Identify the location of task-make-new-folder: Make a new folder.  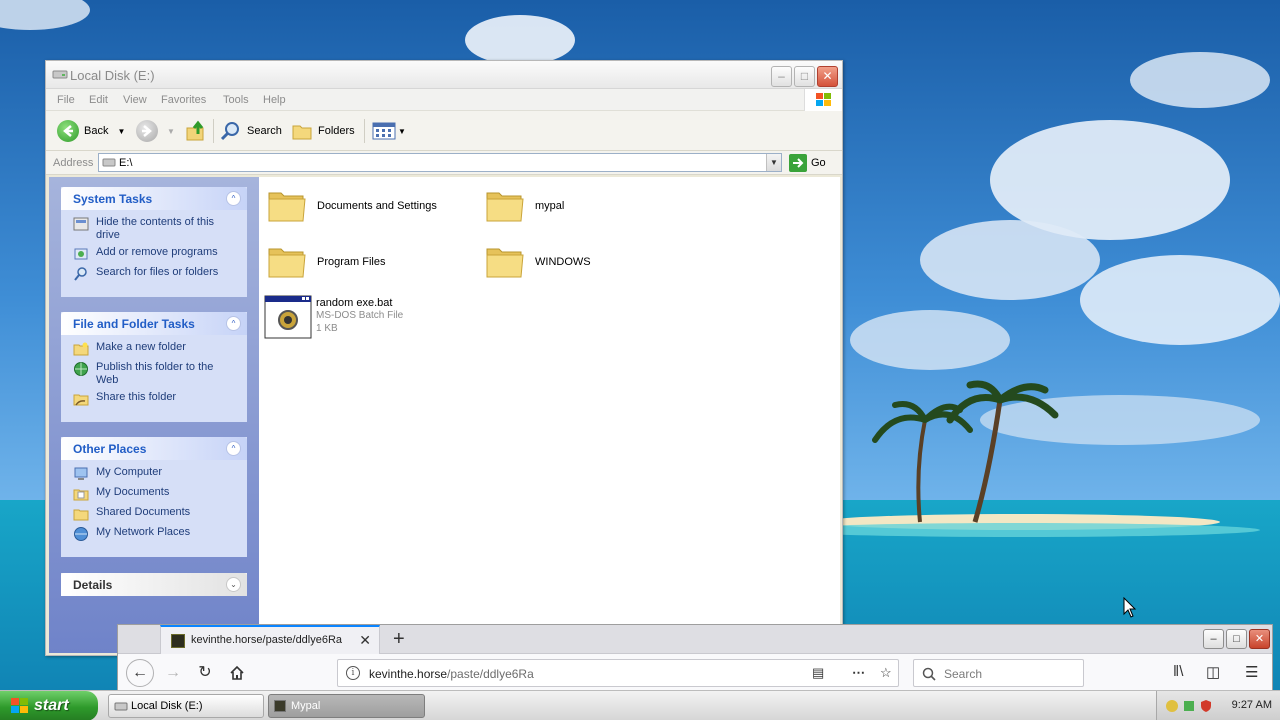
(156, 349).